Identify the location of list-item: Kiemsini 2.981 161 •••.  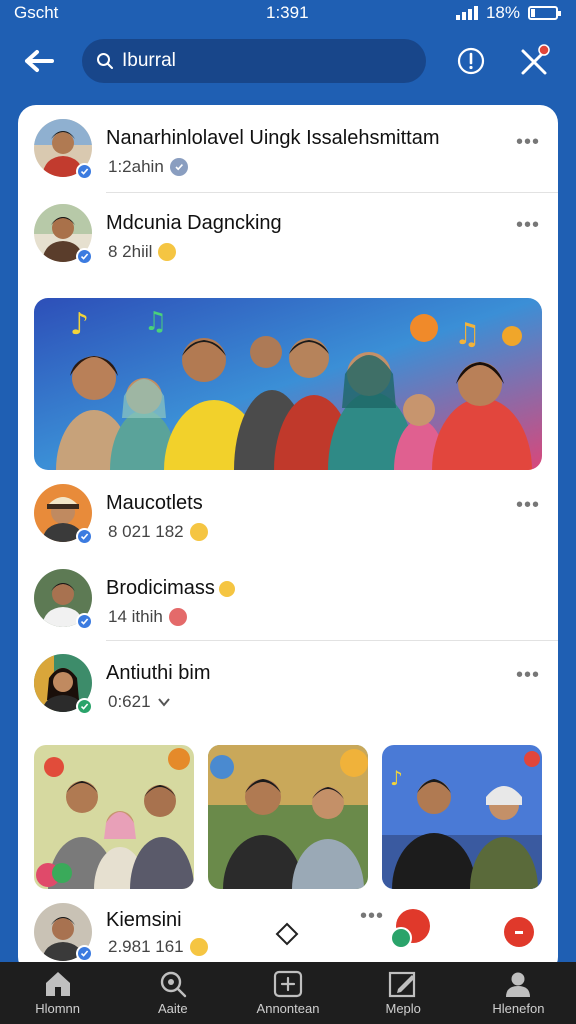
(288, 934).